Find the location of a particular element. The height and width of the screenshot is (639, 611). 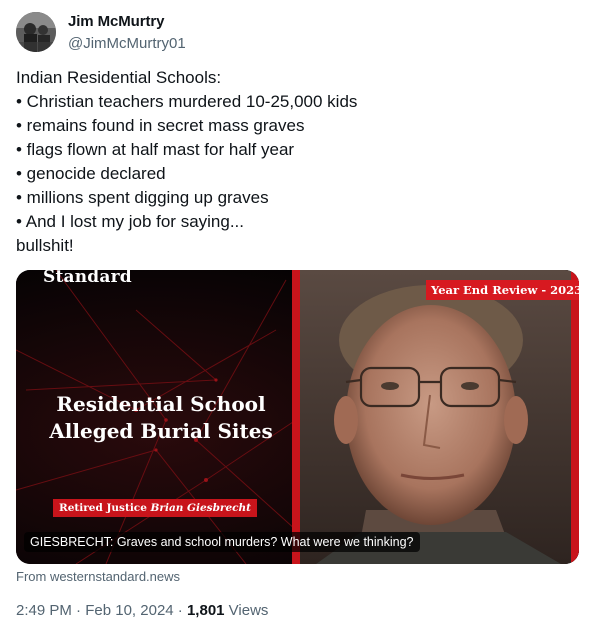

tweet-line: • flags flown at half mast for half year is located at coordinates (155, 149).